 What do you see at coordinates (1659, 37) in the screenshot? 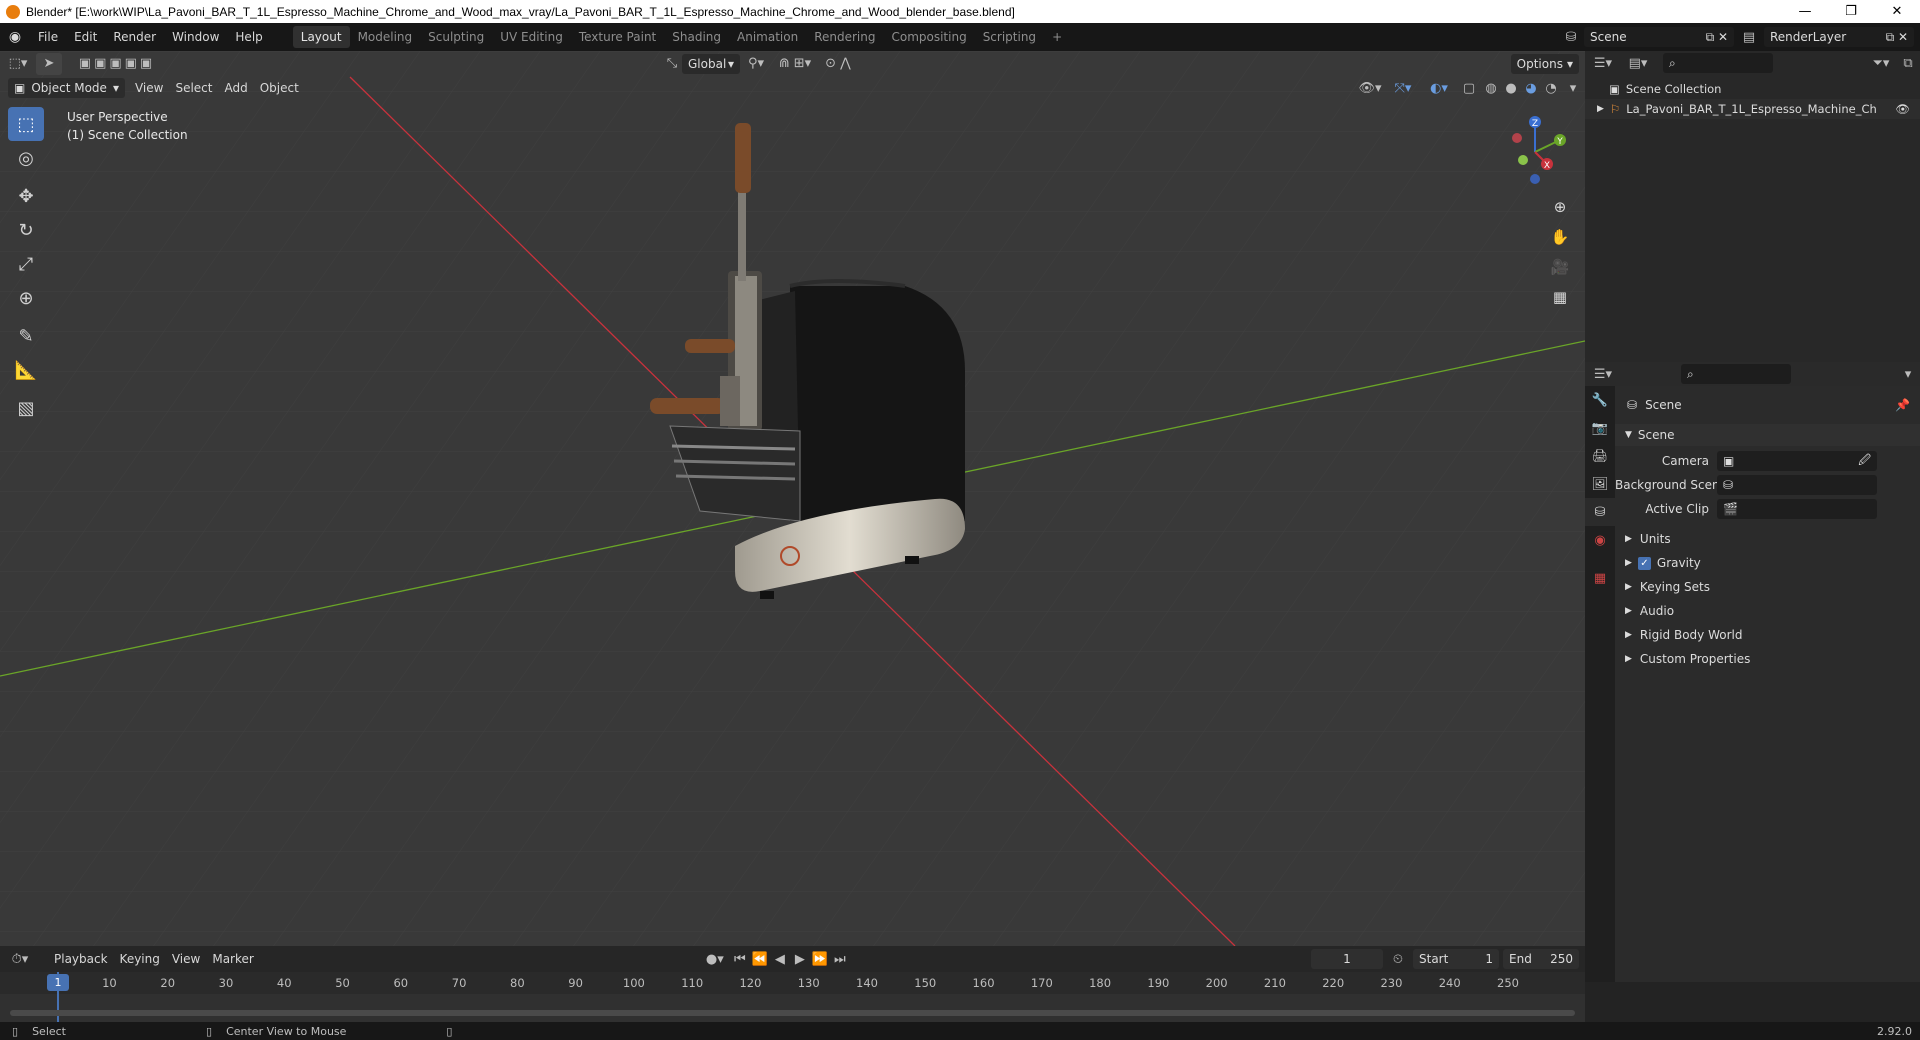
I see `scene-field: Scene ⧉ ✕` at bounding box center [1659, 37].